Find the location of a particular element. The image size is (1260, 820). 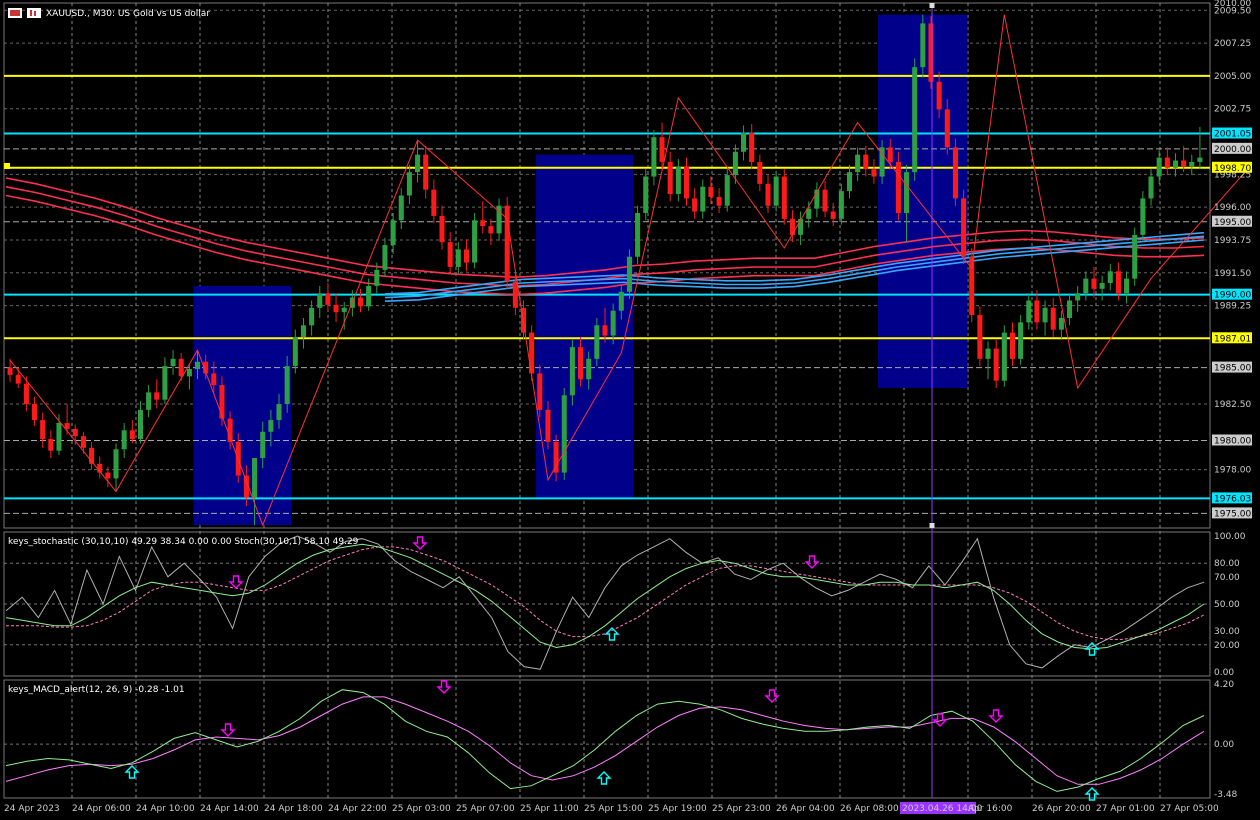

time-tick-label: 26 Apr 04:00 is located at coordinates (805, 809).